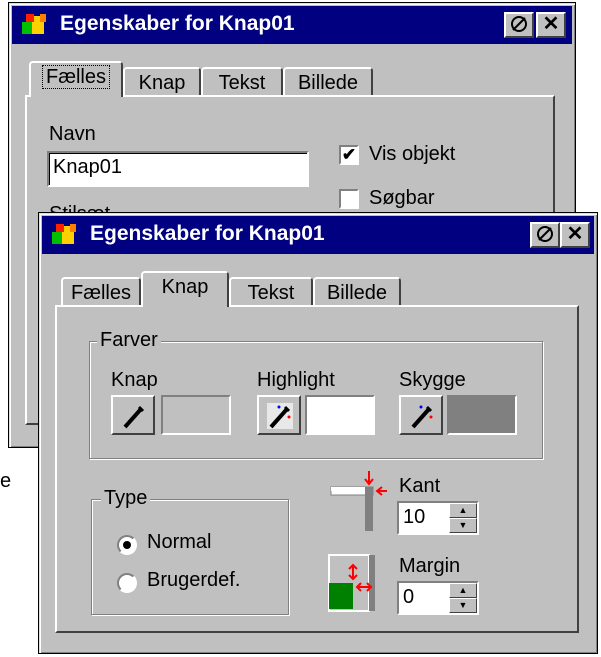  I want to click on outside-text-fragment: e, so click(6, 481).